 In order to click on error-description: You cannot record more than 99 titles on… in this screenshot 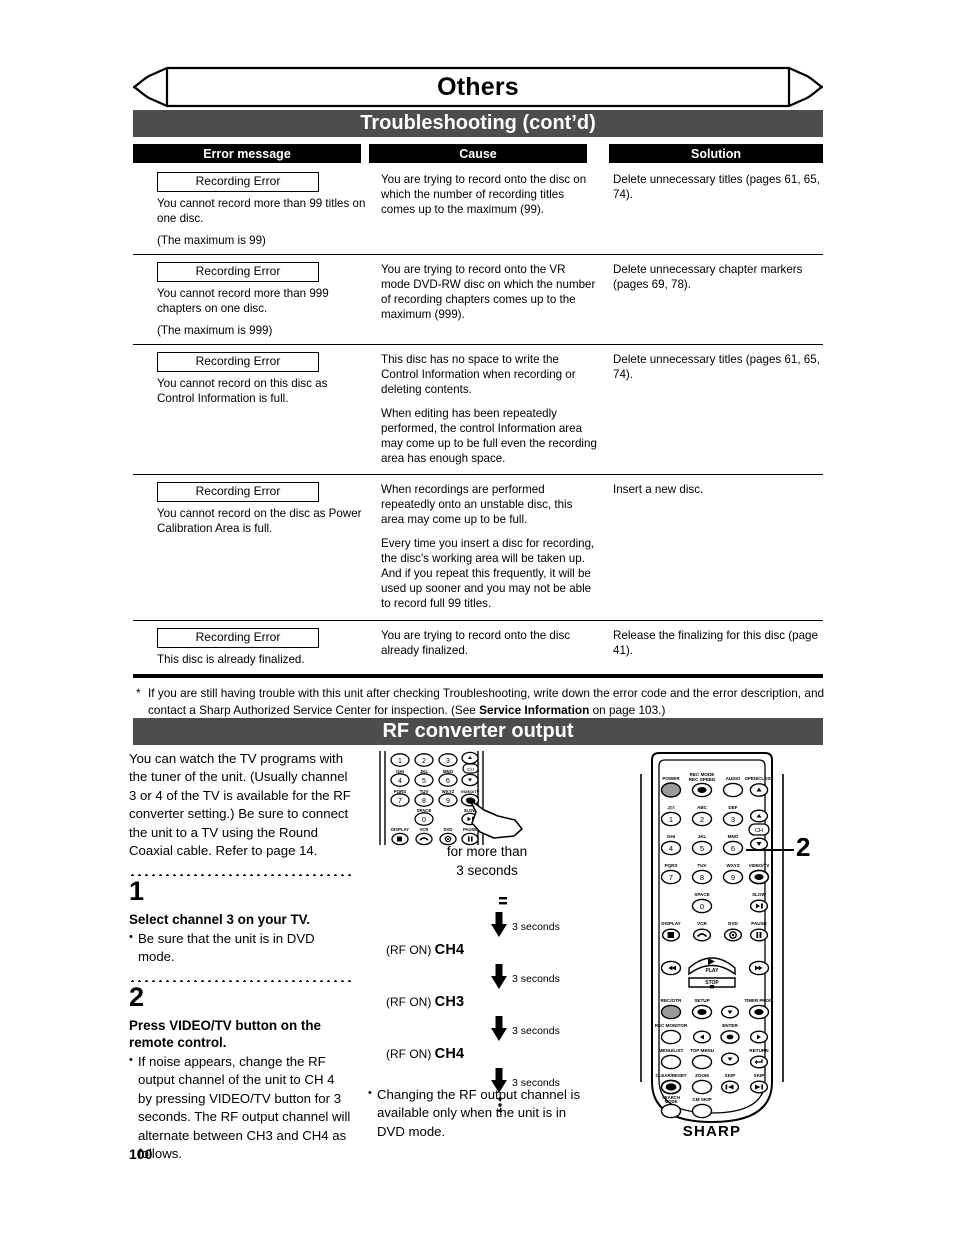, I will do `click(262, 222)`.